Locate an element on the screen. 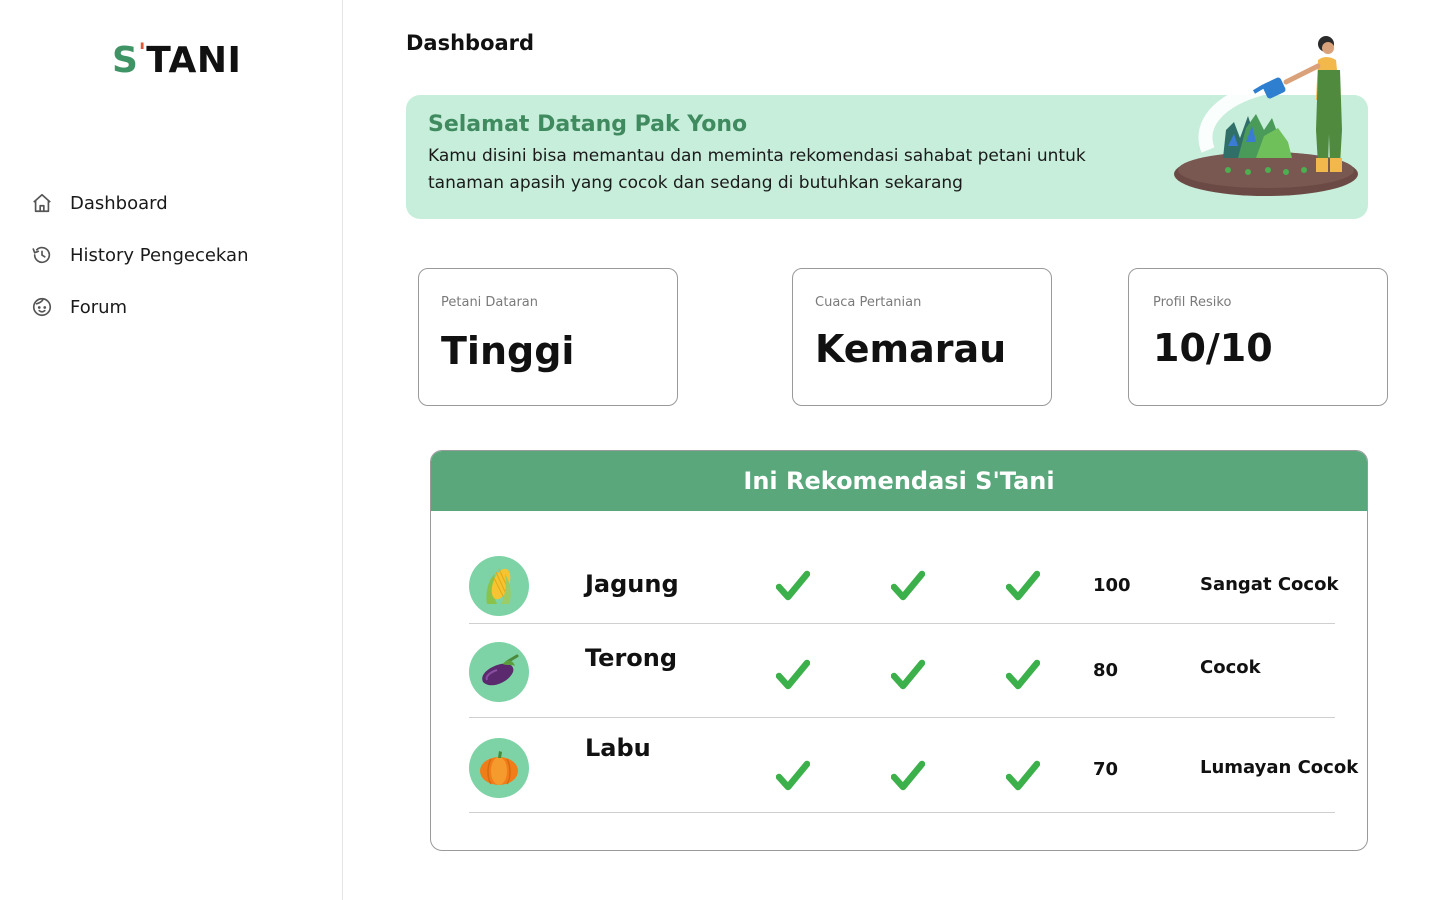 Image resolution: width=1440 pixels, height=900 pixels. plant-name: Jagung is located at coordinates (632, 584).